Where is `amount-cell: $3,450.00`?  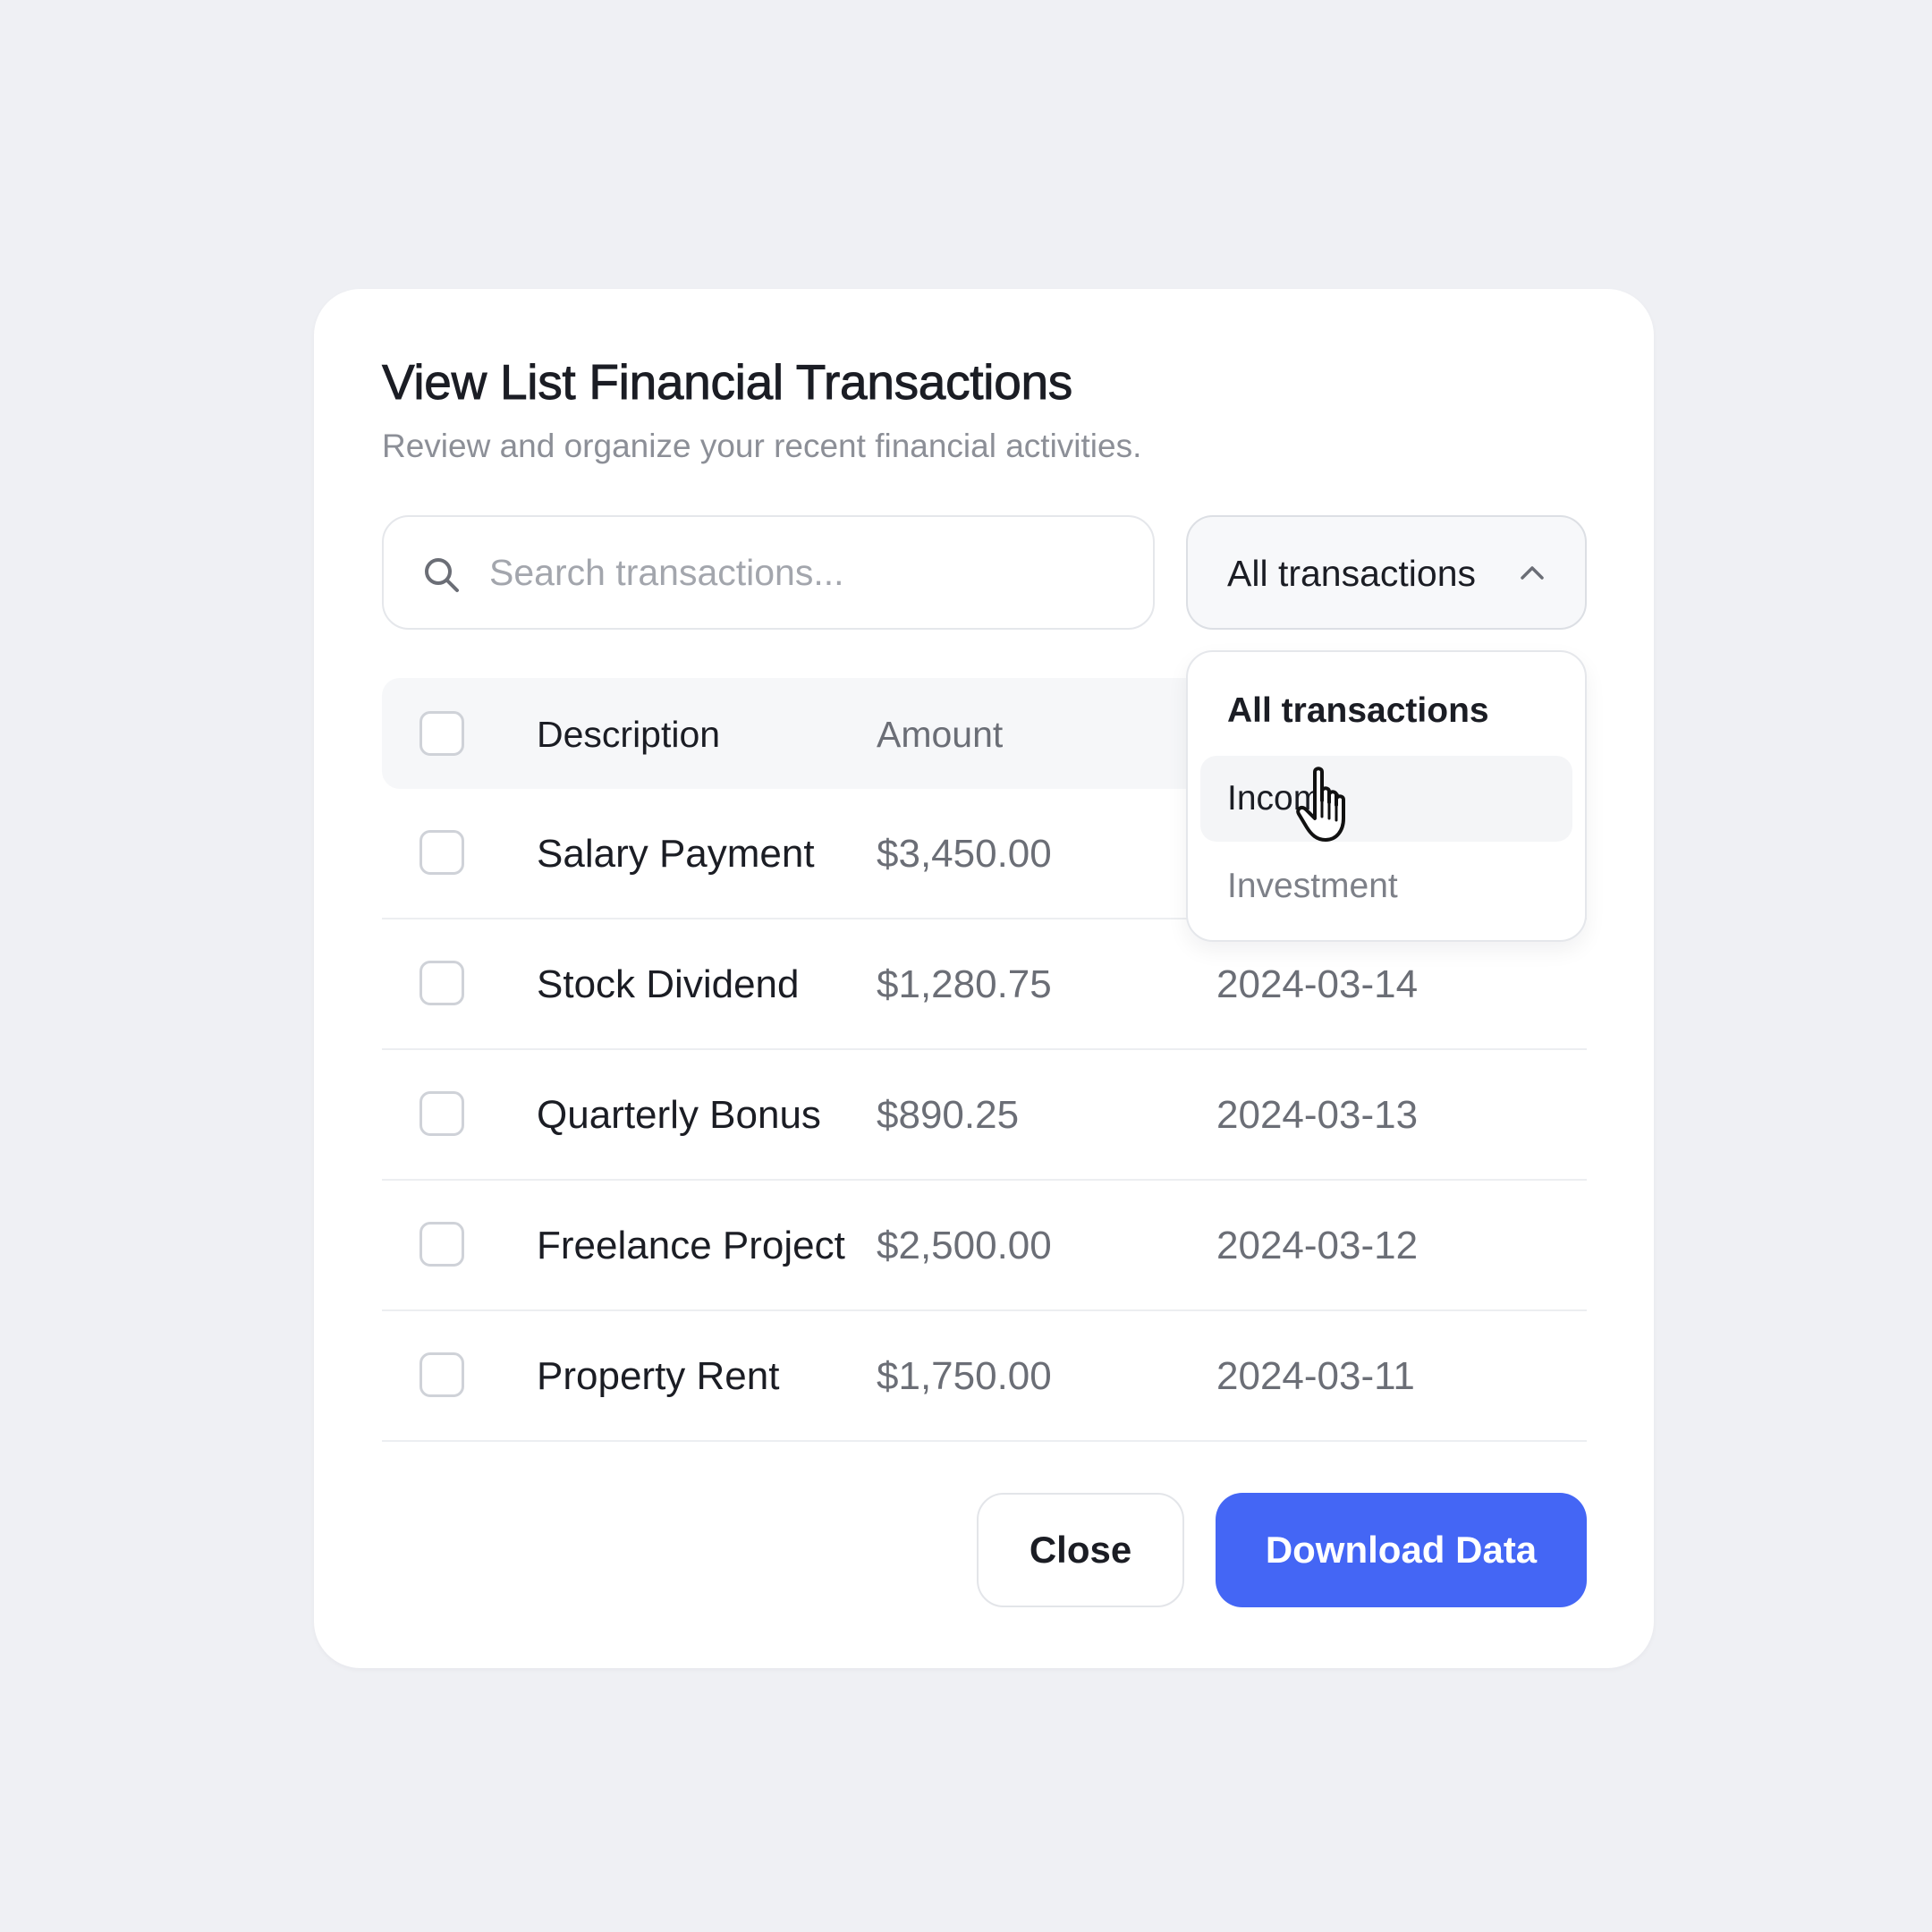
amount-cell: $3,450.00 is located at coordinates (964, 854).